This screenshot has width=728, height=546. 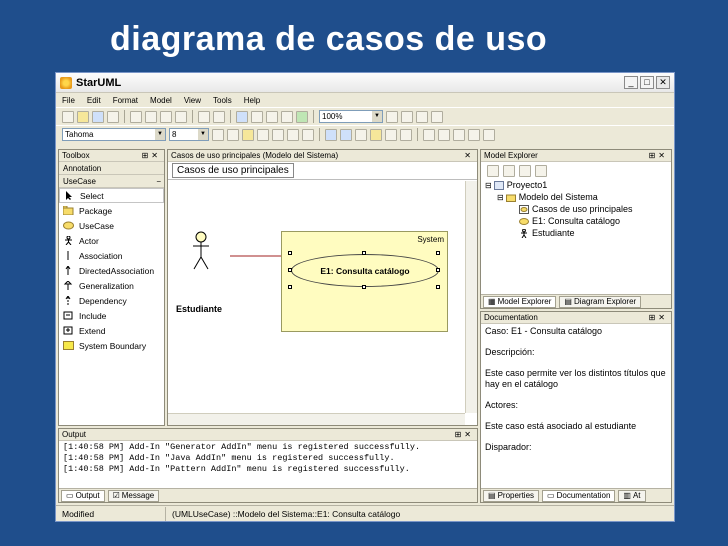 I want to click on tree-item-casos-de-uso: Casos de uso principales, so click(x=576, y=209).